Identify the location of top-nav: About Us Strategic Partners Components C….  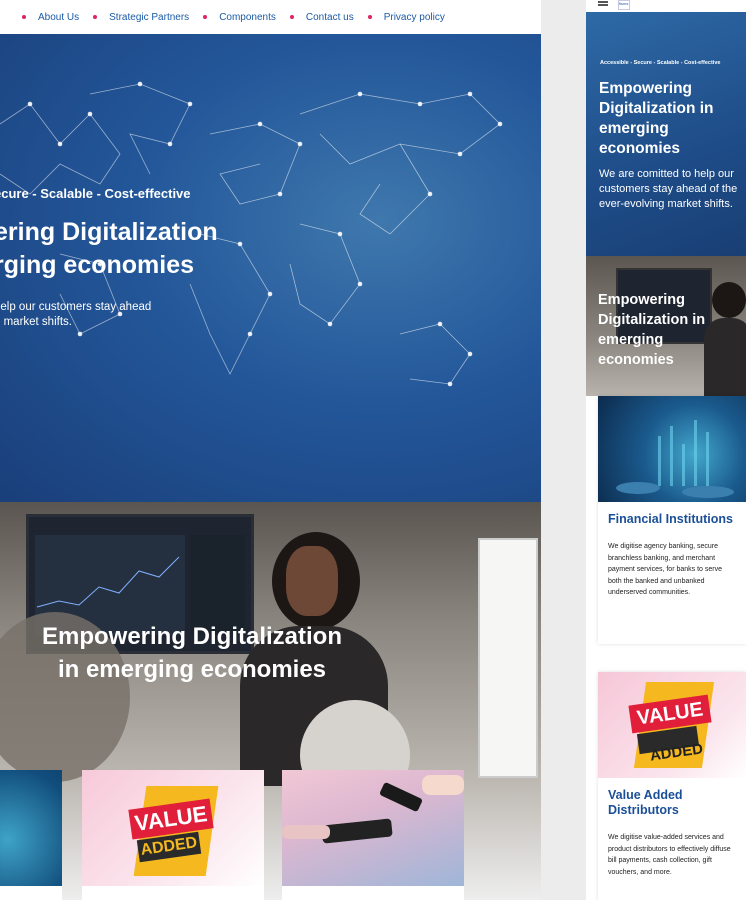
(270, 17).